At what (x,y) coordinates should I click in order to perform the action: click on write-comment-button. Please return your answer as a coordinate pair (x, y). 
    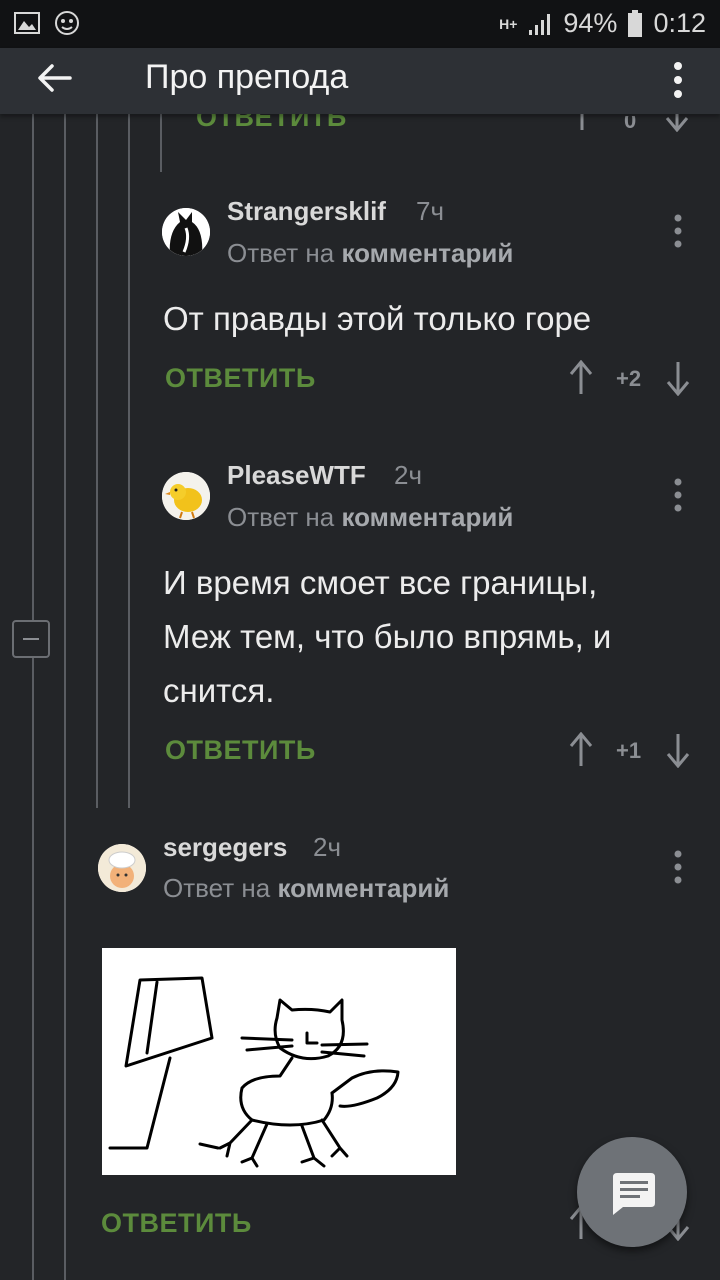
    Looking at the image, I should click on (632, 1192).